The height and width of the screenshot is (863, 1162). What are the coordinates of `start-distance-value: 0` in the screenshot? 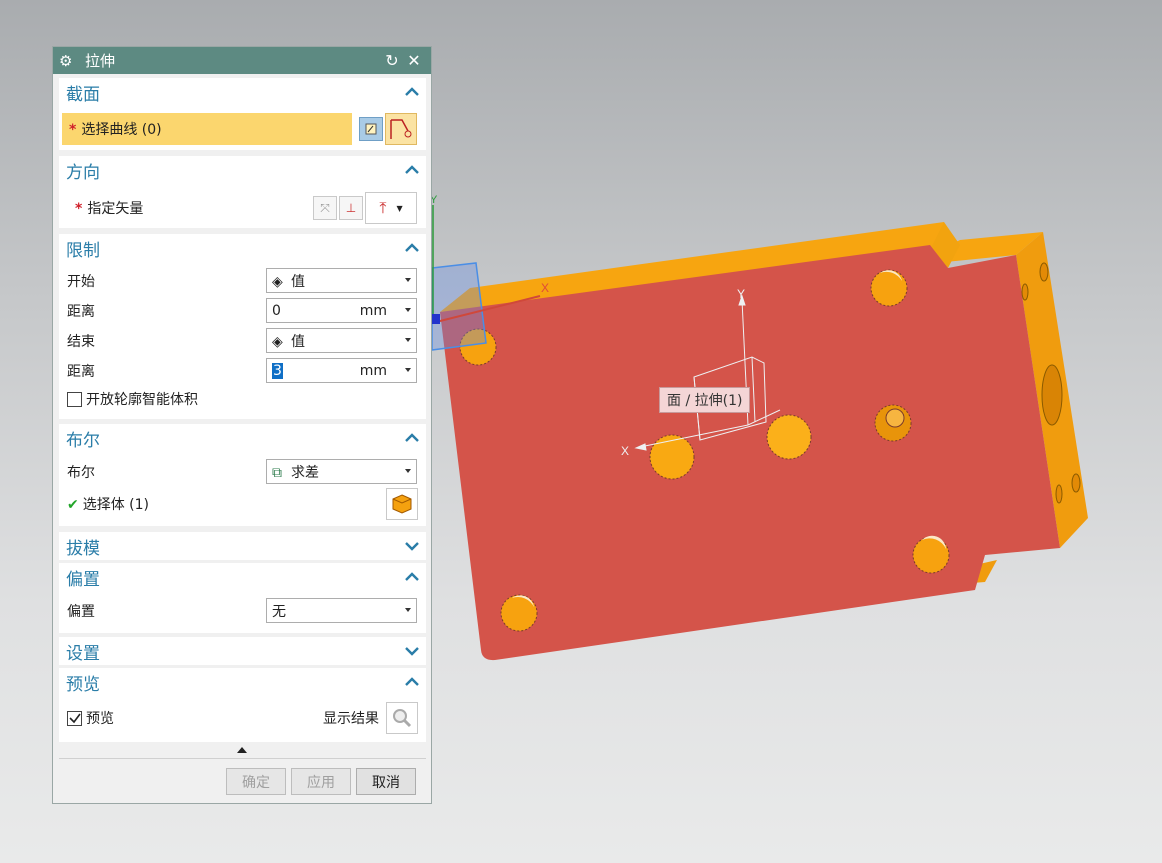 It's located at (276, 310).